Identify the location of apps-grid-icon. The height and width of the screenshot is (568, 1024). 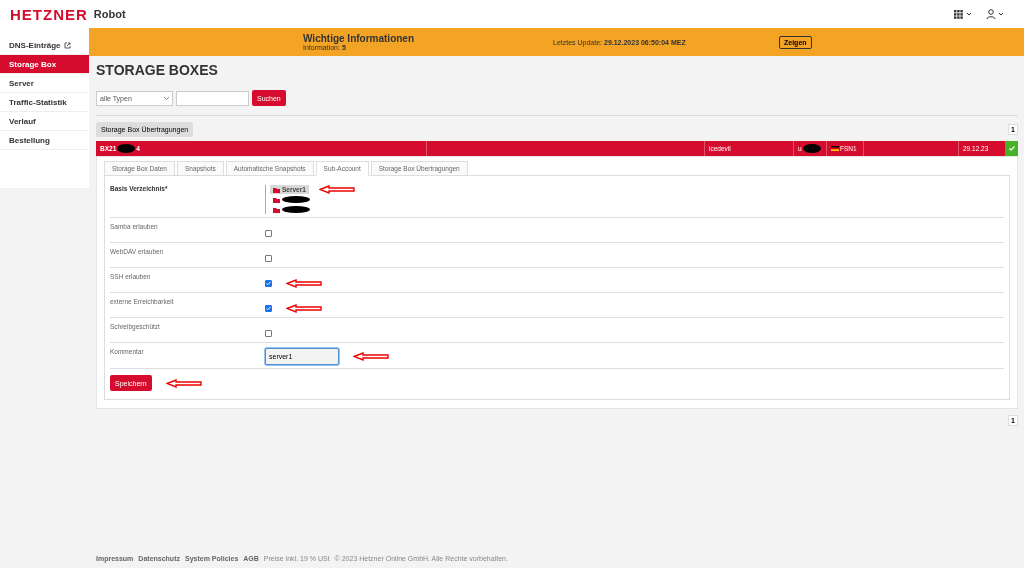
(963, 14).